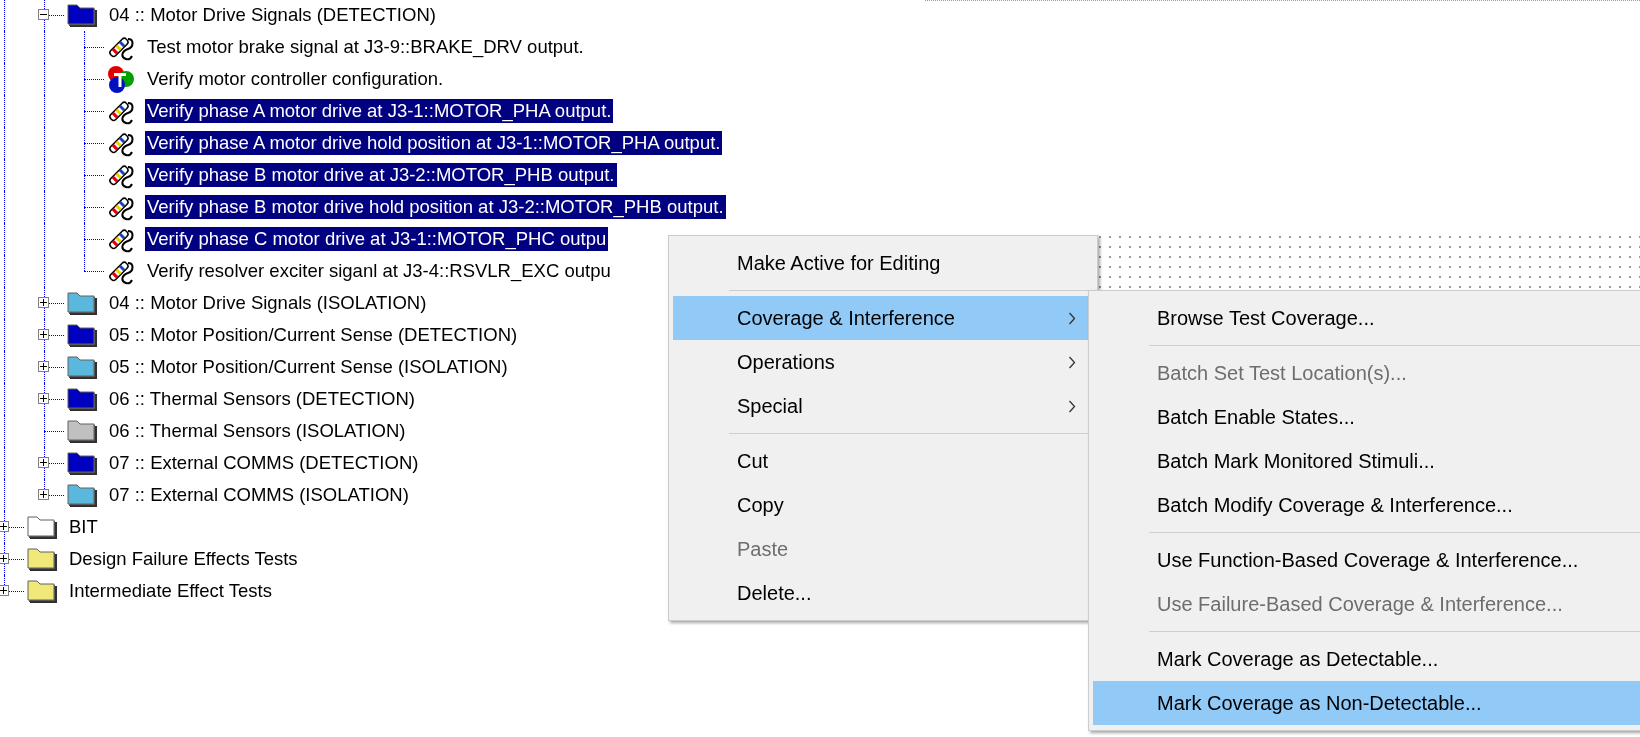 The height and width of the screenshot is (737, 1640). What do you see at coordinates (257, 431) in the screenshot?
I see `folder-item: 06 :: Thermal Sensors (ISOLATION)` at bounding box center [257, 431].